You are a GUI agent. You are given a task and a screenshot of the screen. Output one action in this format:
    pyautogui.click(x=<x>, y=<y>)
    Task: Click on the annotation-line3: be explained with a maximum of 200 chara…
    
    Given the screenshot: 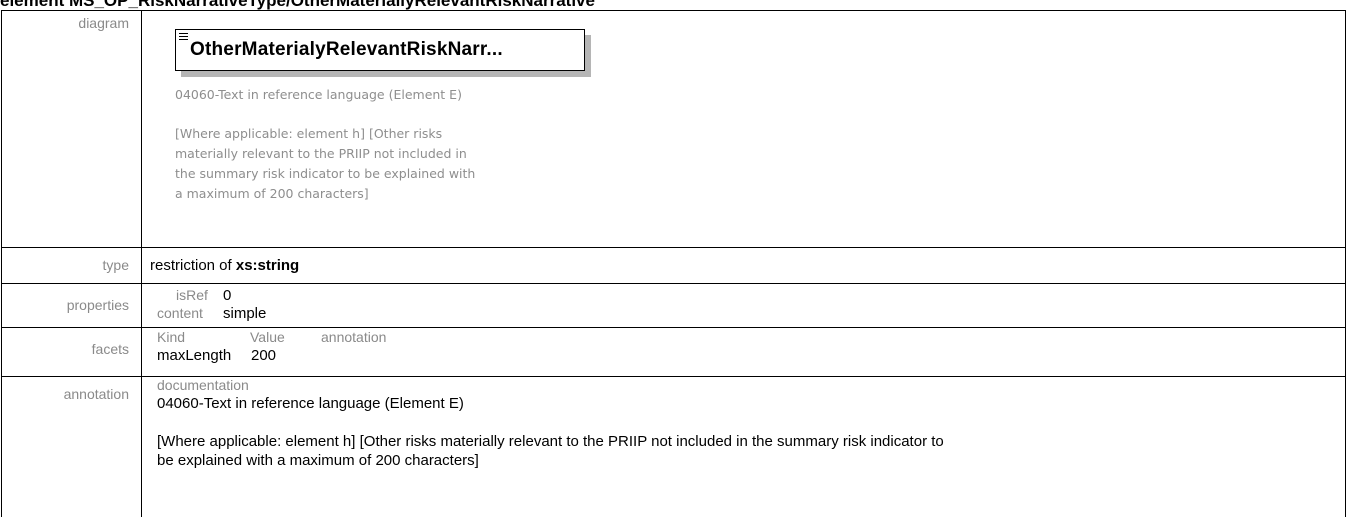 What is the action you would take?
    pyautogui.click(x=318, y=460)
    